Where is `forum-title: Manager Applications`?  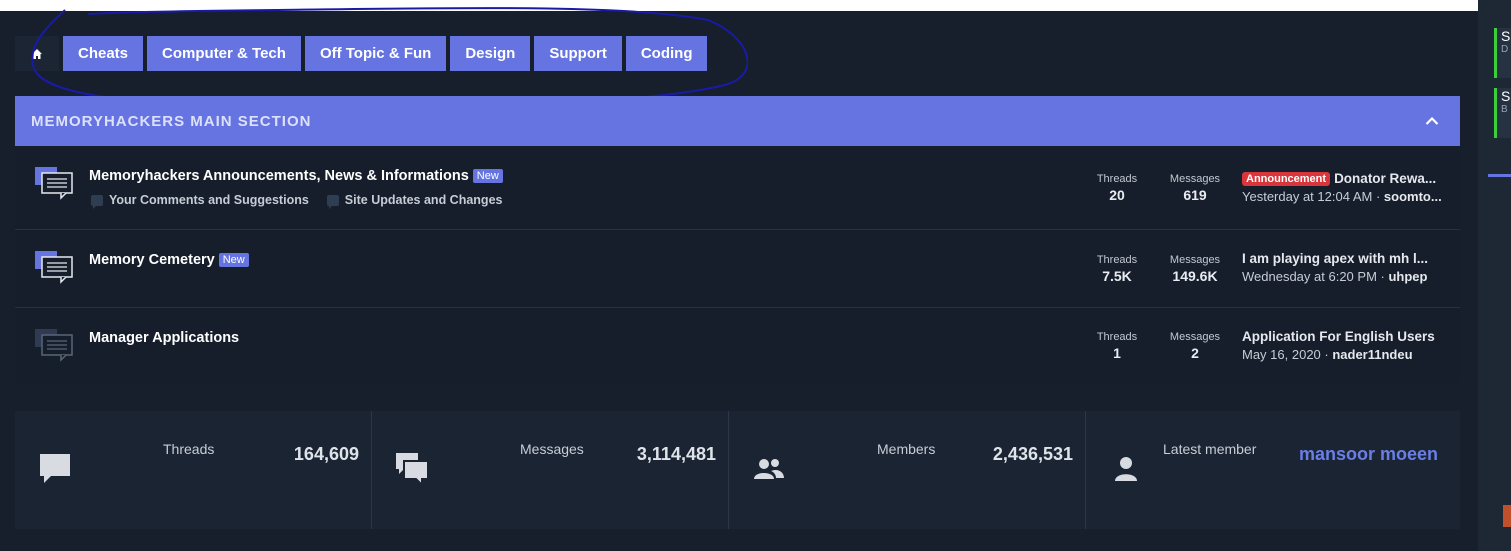 forum-title: Manager Applications is located at coordinates (164, 338).